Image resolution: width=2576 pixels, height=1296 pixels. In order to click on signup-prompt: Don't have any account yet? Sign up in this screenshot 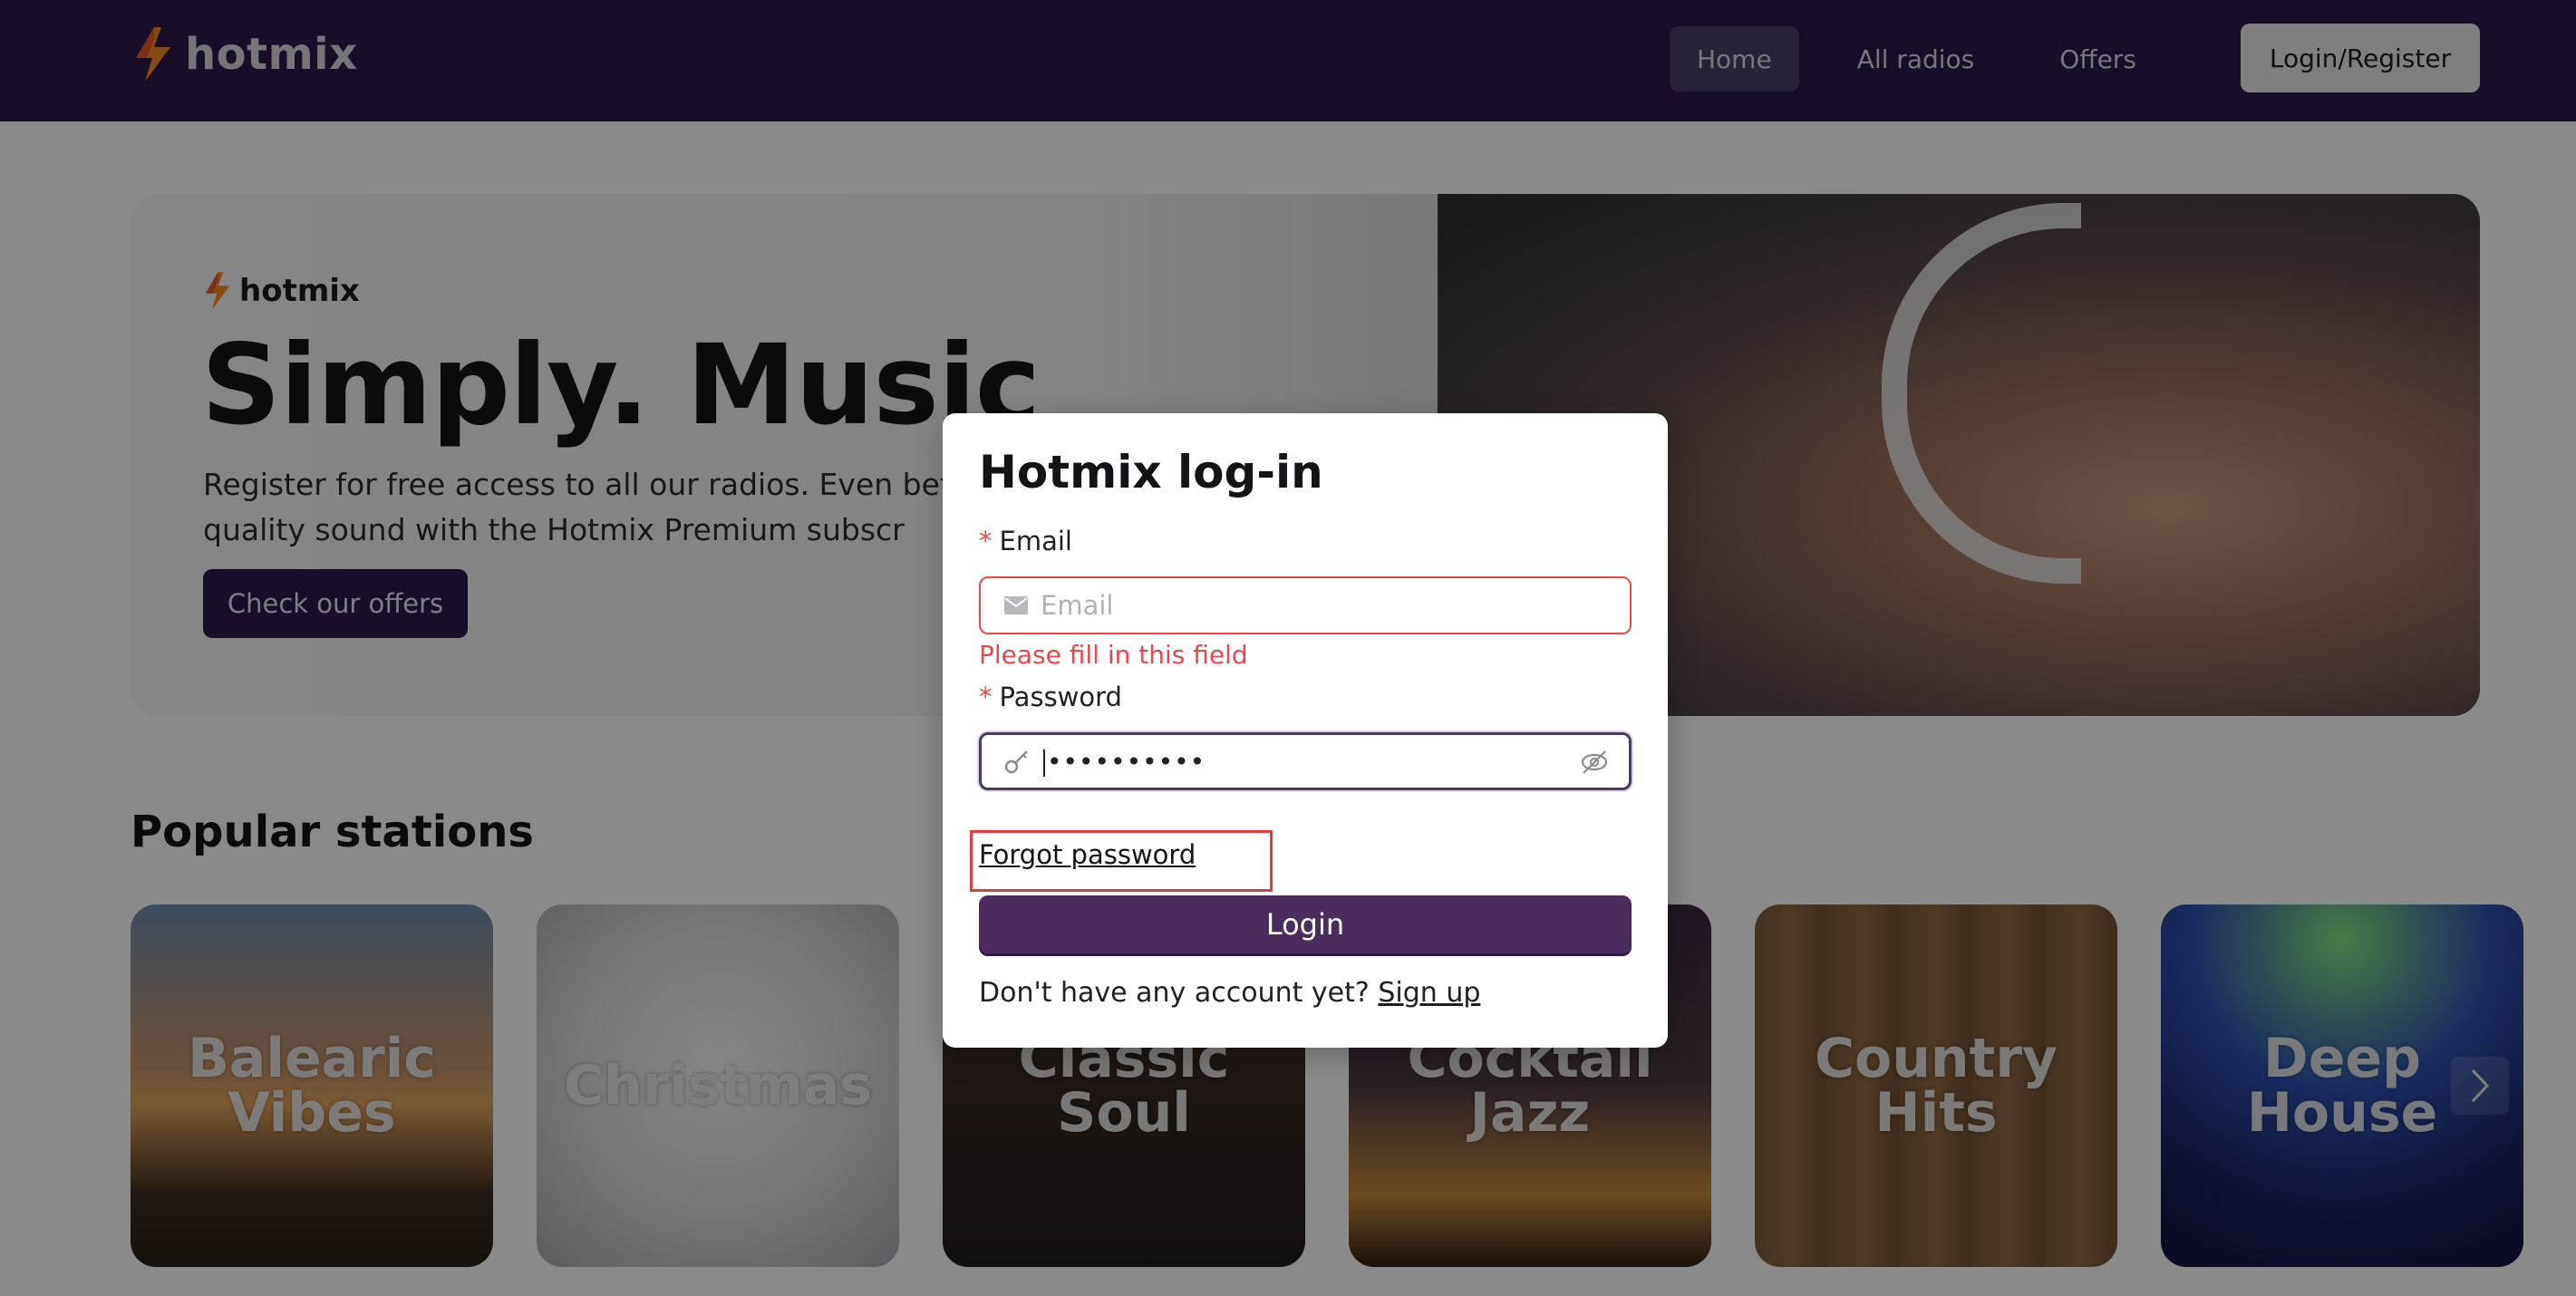, I will do `click(1229, 993)`.